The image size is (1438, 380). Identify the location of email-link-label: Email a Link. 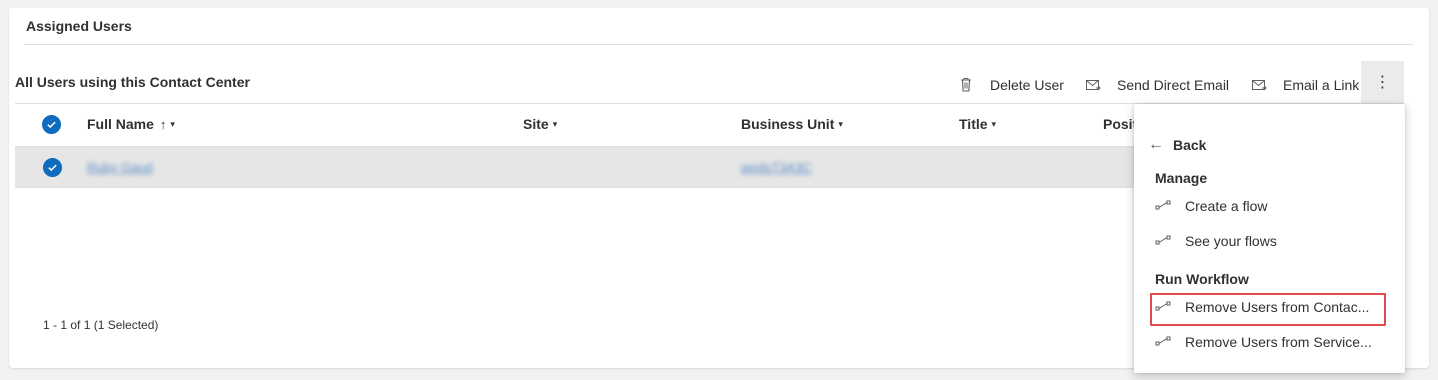
(1321, 85).